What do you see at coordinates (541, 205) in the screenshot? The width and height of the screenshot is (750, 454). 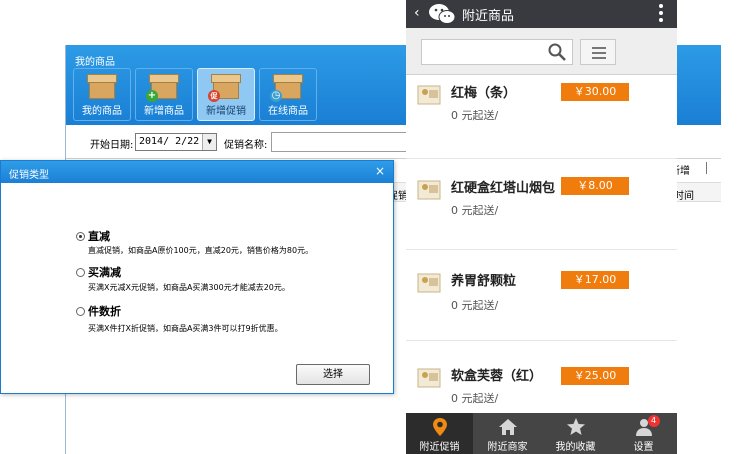 I see `list-item: 红硬盒红塔山烟包 ￥8.00 0 元起送/` at bounding box center [541, 205].